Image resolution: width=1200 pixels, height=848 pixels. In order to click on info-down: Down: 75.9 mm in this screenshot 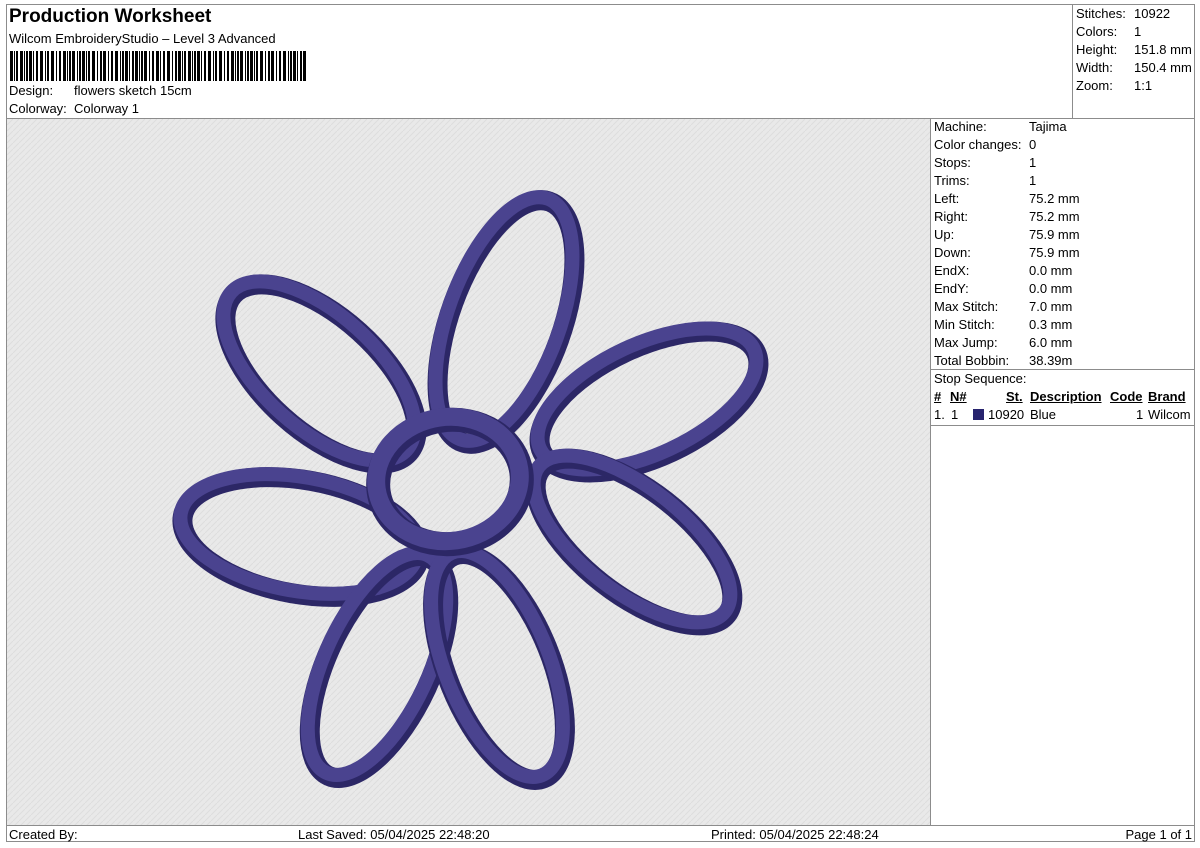, I will do `click(1007, 252)`.